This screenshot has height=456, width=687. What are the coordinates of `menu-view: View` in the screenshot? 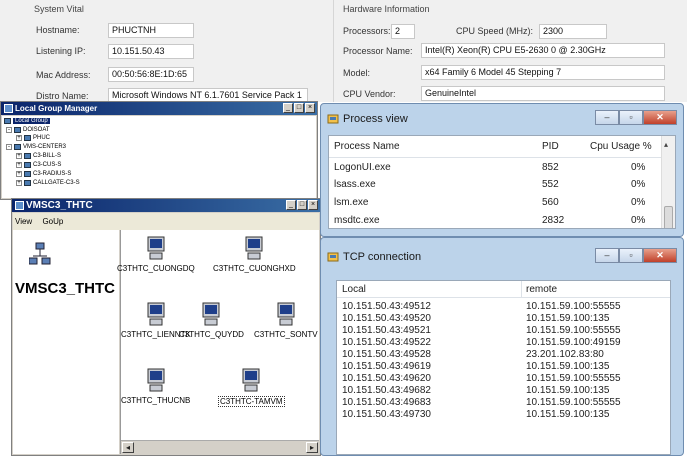 It's located at (23, 221).